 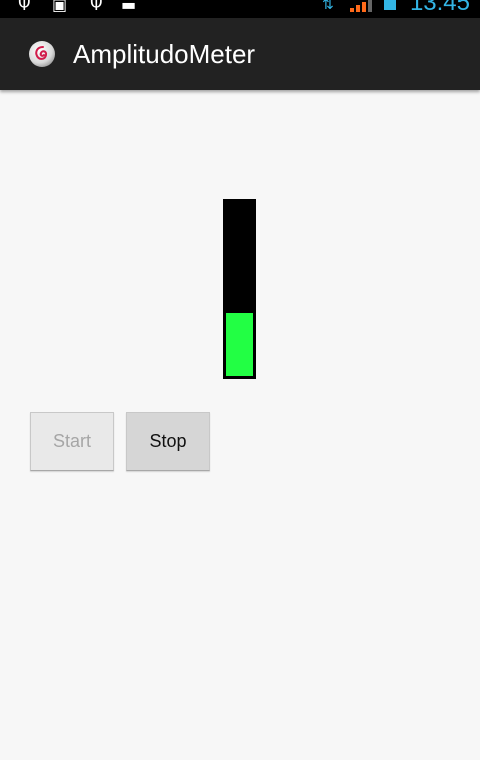 I want to click on clock: 13:45, so click(x=439, y=8).